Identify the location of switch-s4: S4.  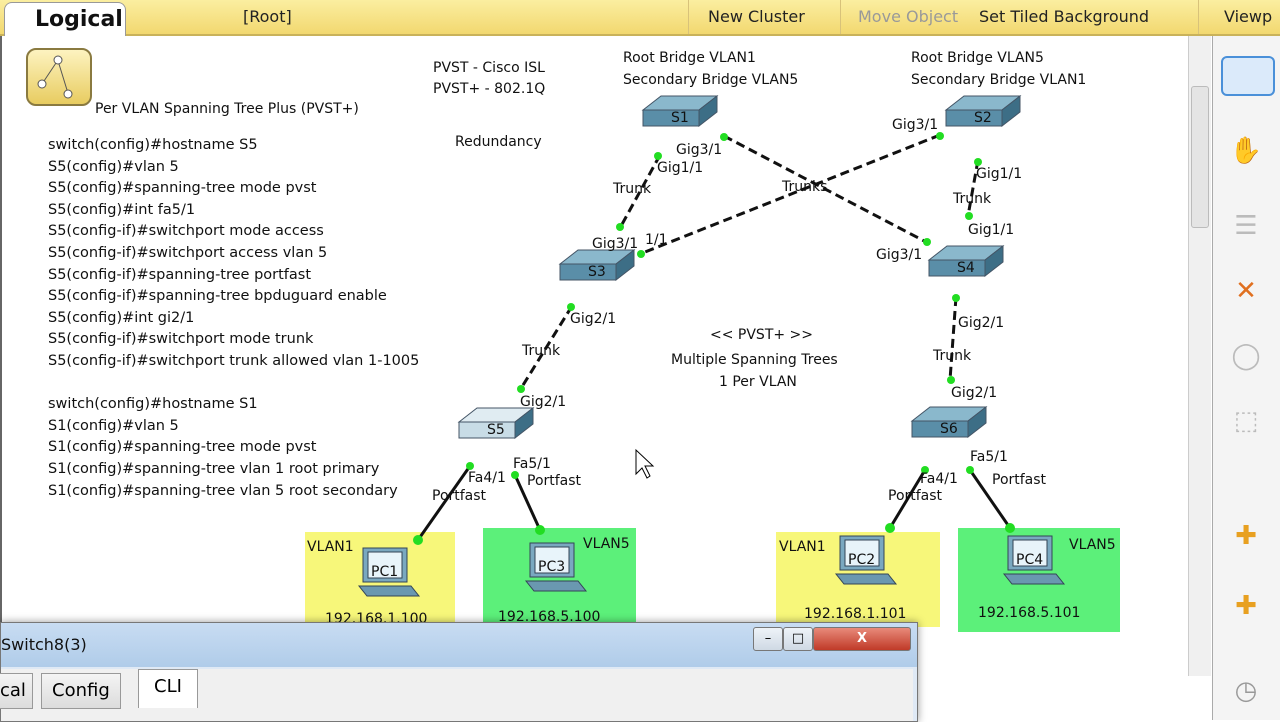
(966, 261).